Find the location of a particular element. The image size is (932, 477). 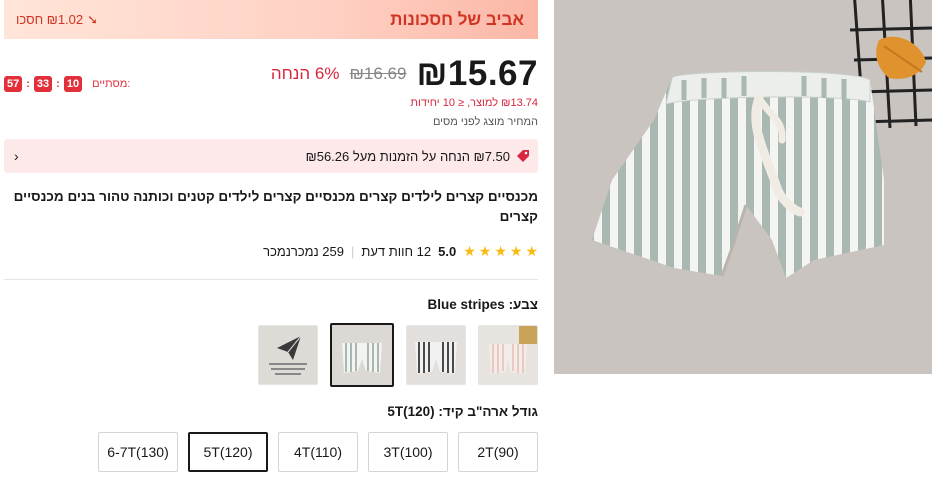

timer-hours: 10 is located at coordinates (73, 84).